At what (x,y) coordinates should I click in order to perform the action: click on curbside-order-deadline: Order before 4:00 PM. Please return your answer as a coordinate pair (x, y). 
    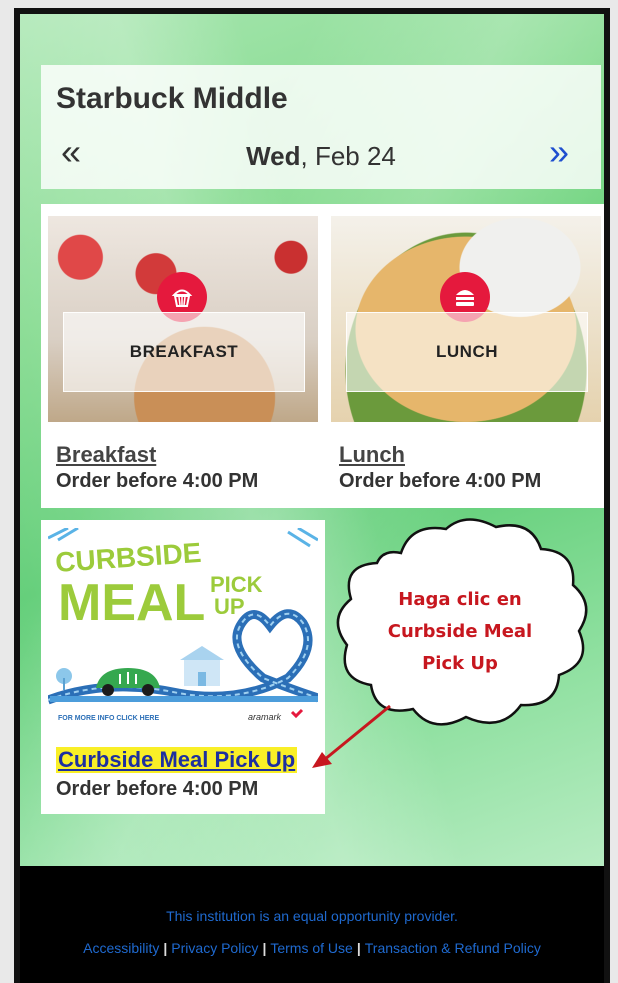
    Looking at the image, I should click on (157, 789).